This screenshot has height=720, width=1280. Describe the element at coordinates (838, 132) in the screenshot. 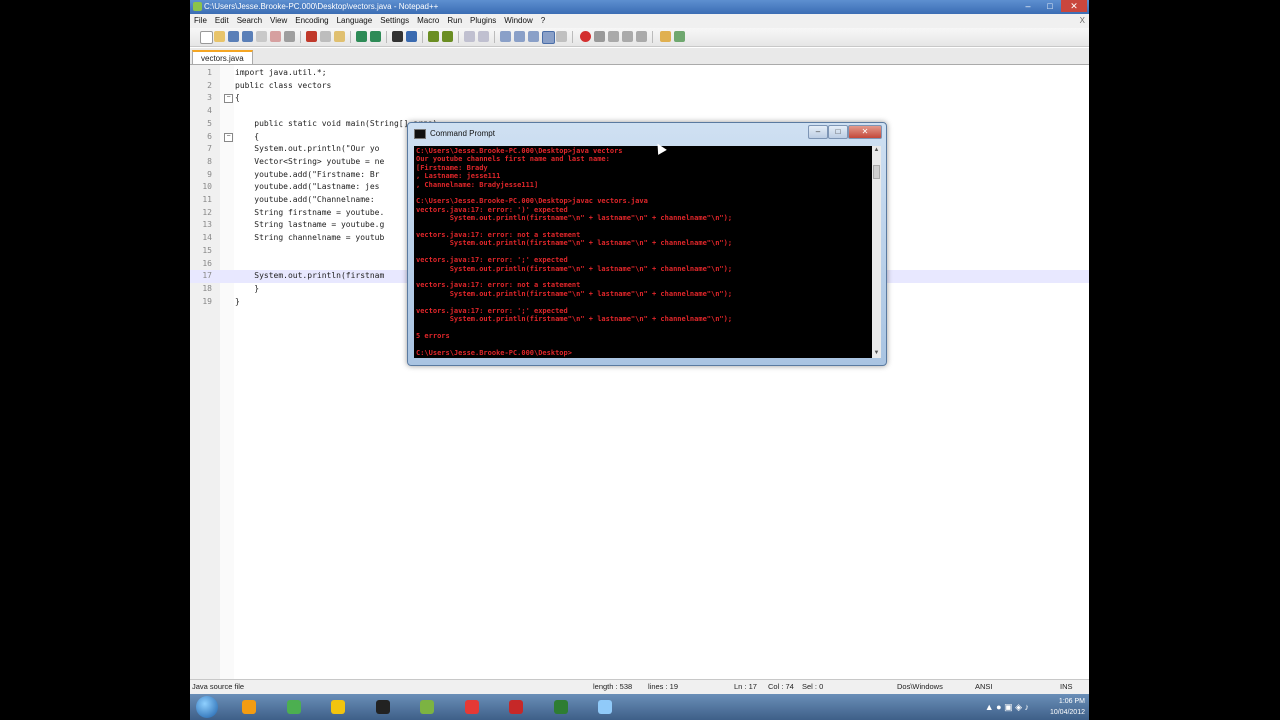

I see `cmd-maximize-button: □` at that location.